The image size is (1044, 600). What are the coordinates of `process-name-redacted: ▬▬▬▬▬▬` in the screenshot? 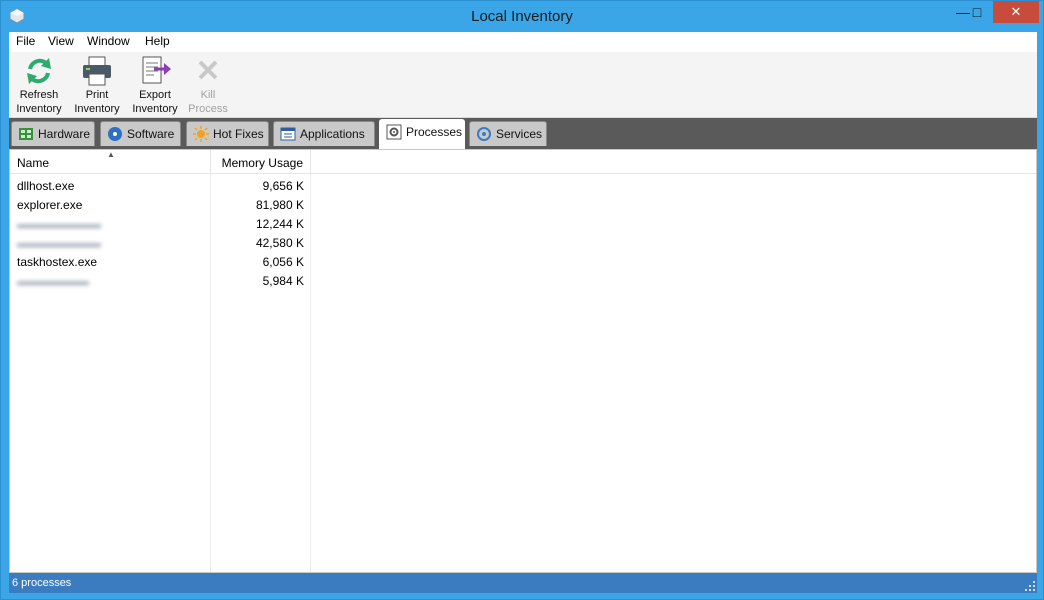 It's located at (53, 281).